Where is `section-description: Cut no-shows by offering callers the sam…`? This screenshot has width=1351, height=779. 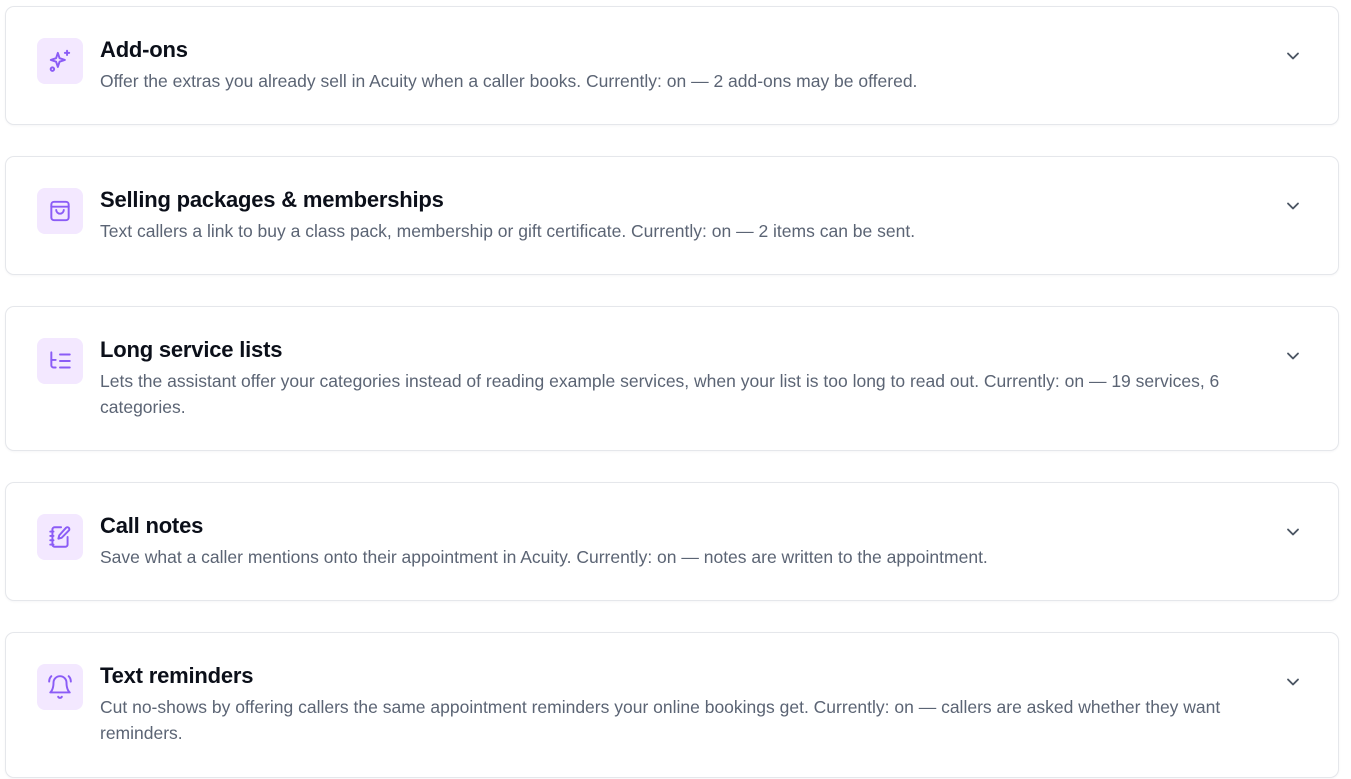
section-description: Cut no-shows by offering callers the sam… is located at coordinates (660, 720).